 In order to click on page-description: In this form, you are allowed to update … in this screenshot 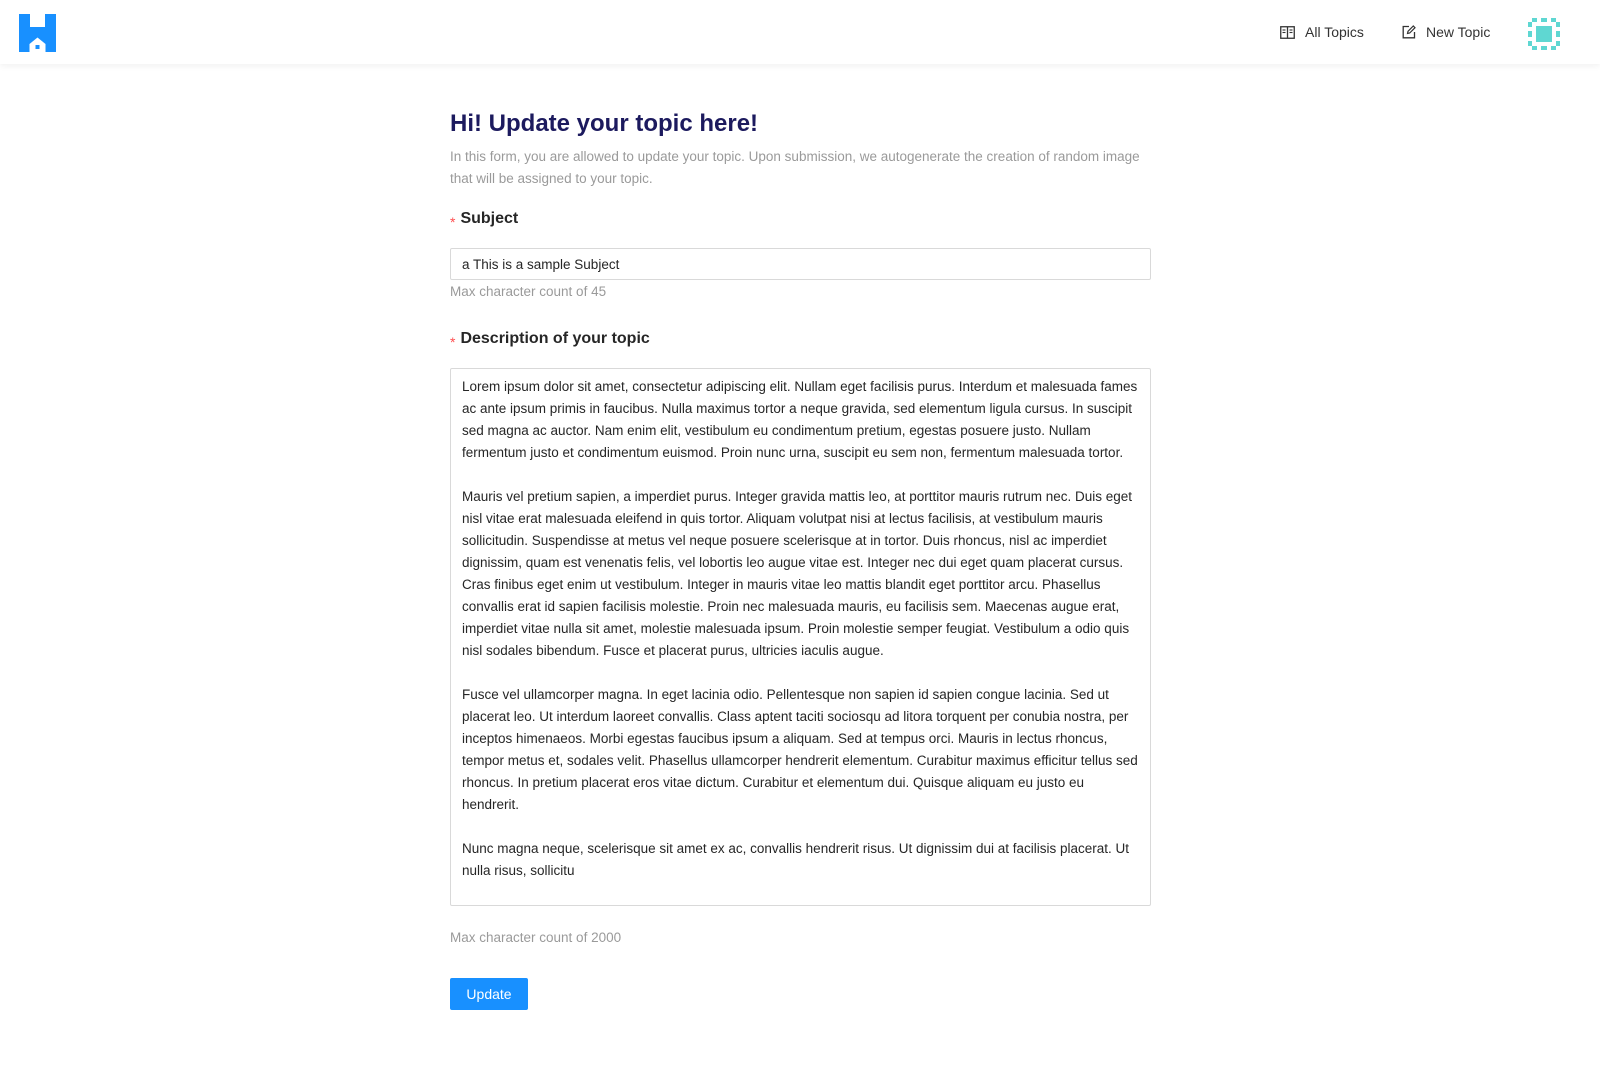, I will do `click(795, 167)`.